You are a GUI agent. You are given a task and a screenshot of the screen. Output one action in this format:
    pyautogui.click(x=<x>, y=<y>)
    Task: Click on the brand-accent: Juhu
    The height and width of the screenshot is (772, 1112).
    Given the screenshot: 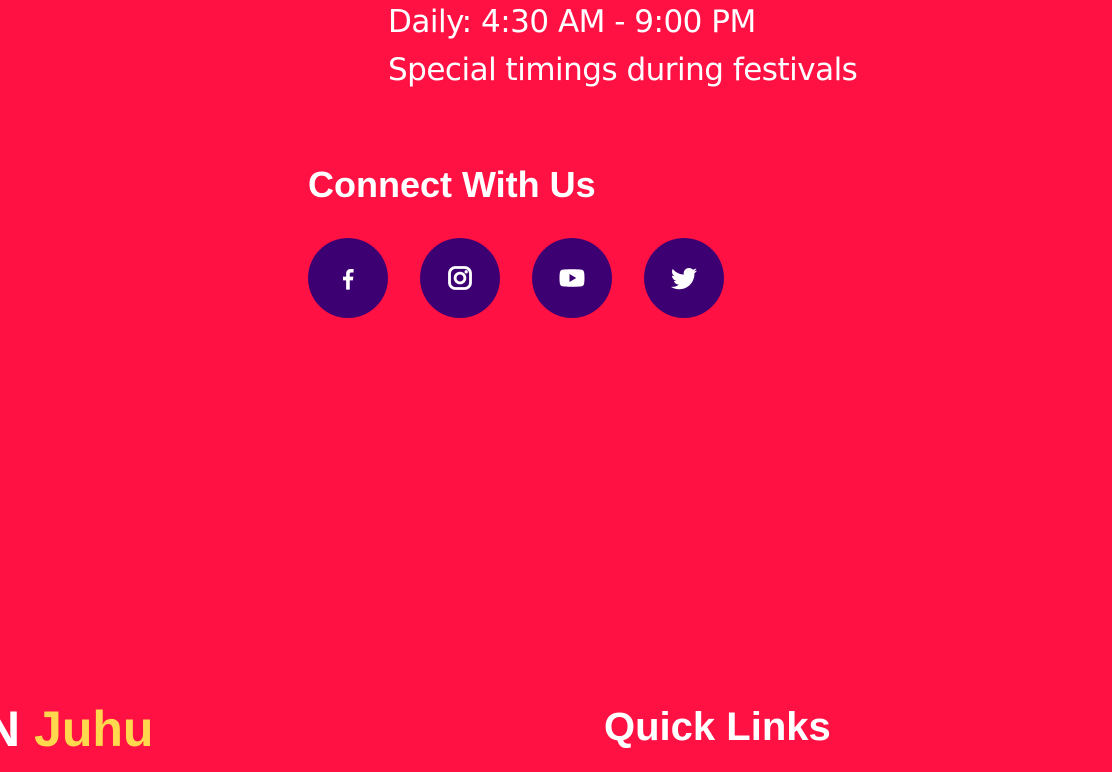 What is the action you would take?
    pyautogui.click(x=94, y=729)
    